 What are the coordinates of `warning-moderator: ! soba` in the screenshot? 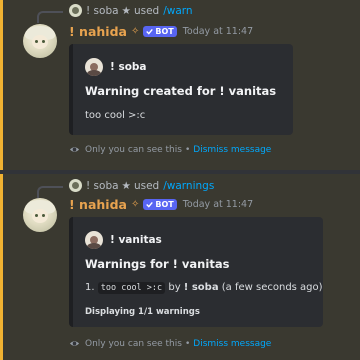 It's located at (201, 287).